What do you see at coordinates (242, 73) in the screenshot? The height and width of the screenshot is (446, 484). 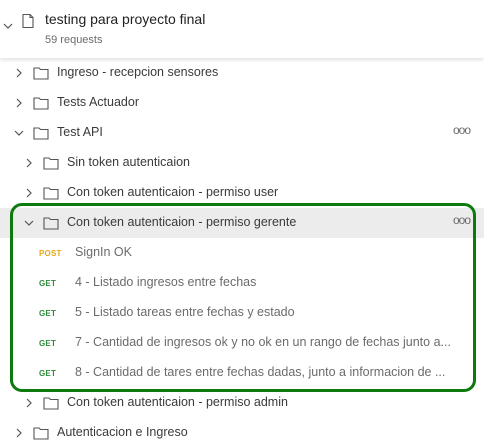 I see `folder-ingreso: Ingreso - recepcion sensores` at bounding box center [242, 73].